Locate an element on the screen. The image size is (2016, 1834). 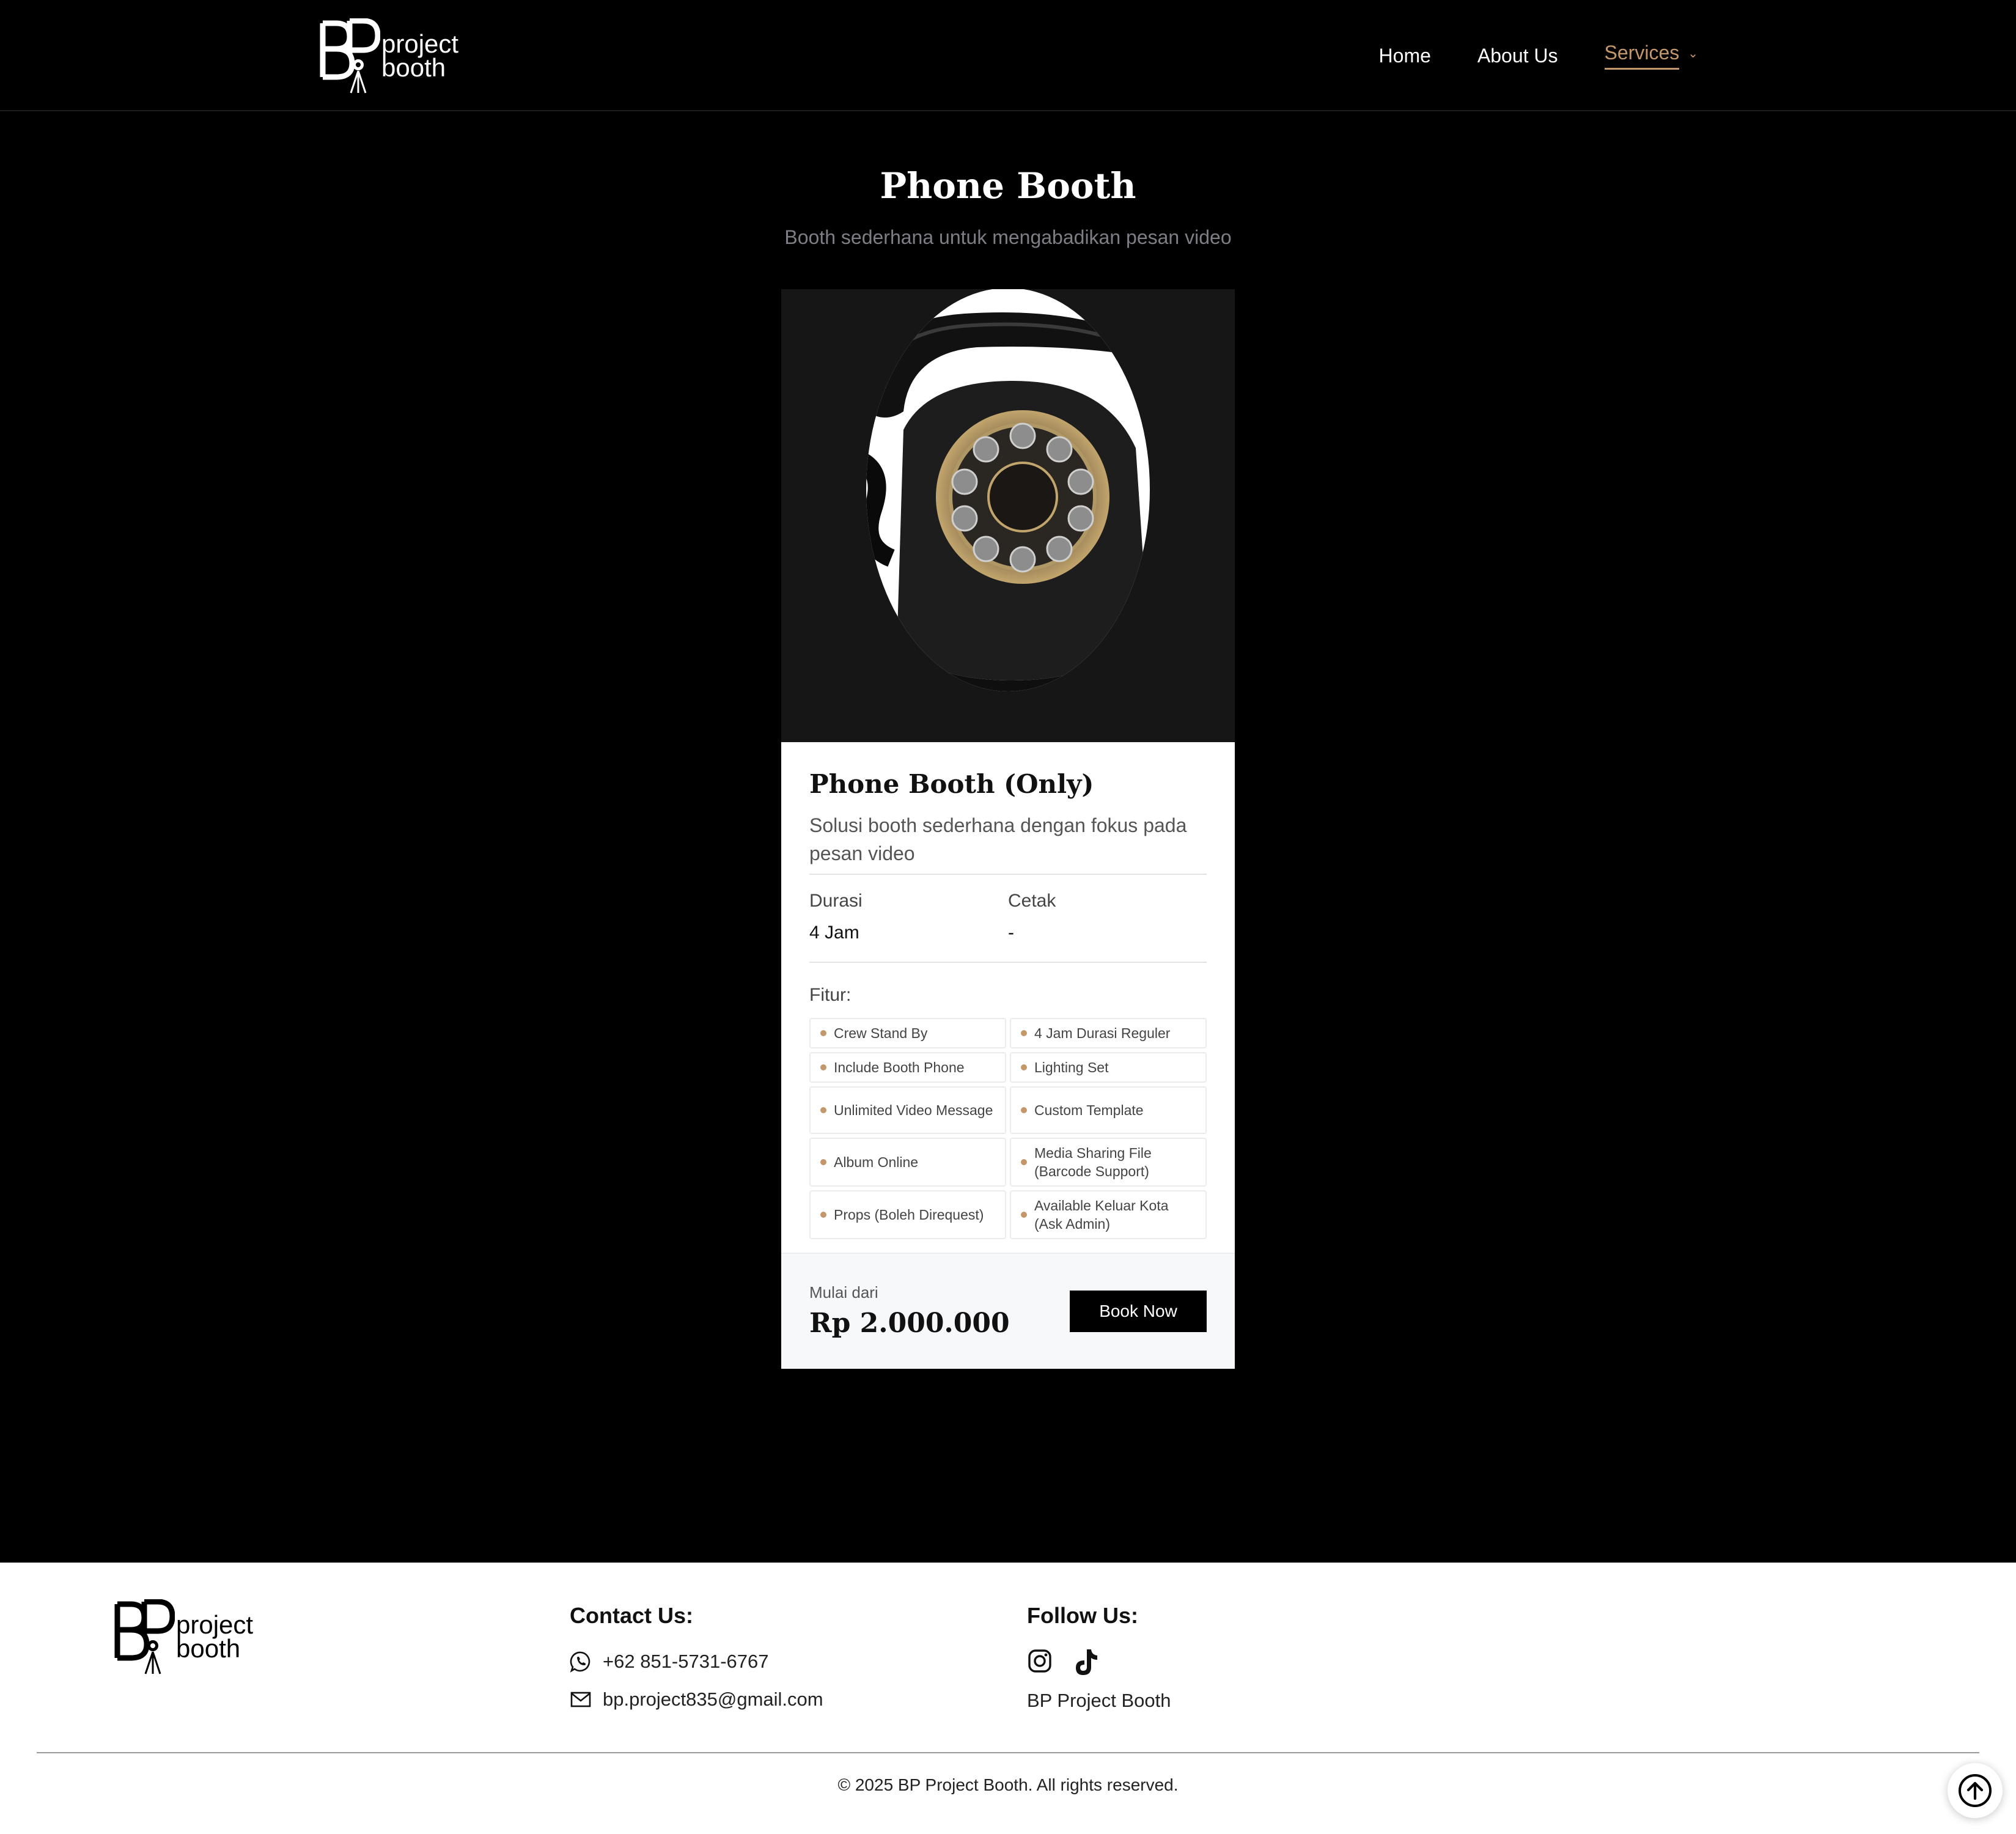
feature-text: Include Booth Phone is located at coordinates (899, 1067).